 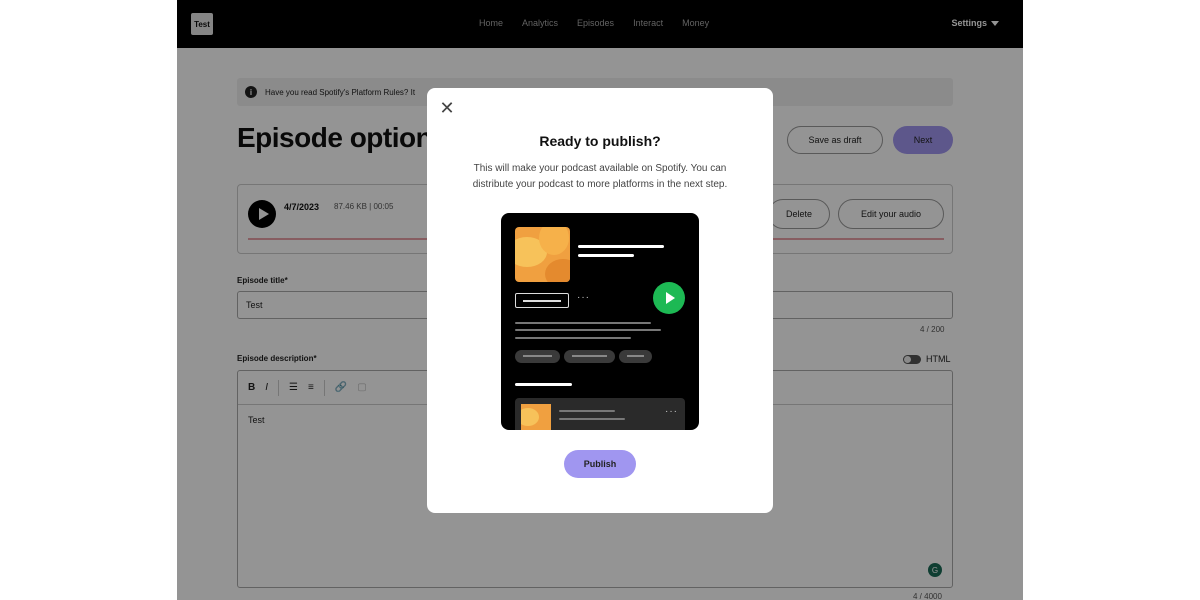 I want to click on episode-thumbnail, so click(x=536, y=417).